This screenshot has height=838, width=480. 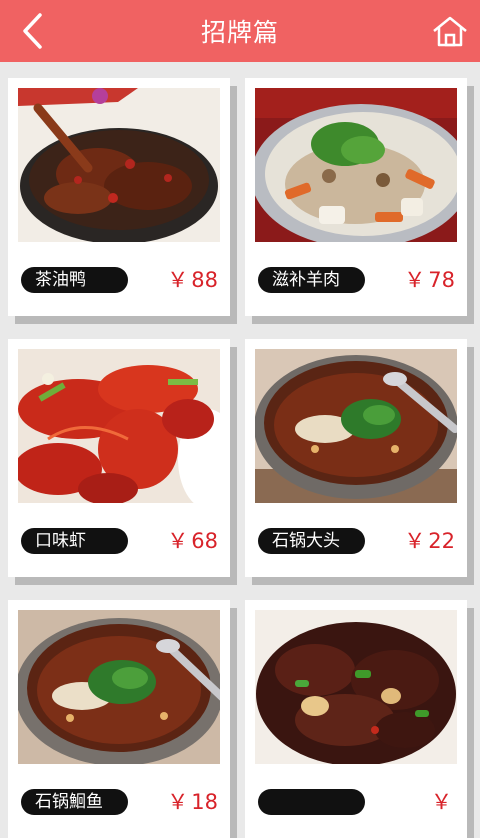 What do you see at coordinates (311, 802) in the screenshot?
I see `dish-name` at bounding box center [311, 802].